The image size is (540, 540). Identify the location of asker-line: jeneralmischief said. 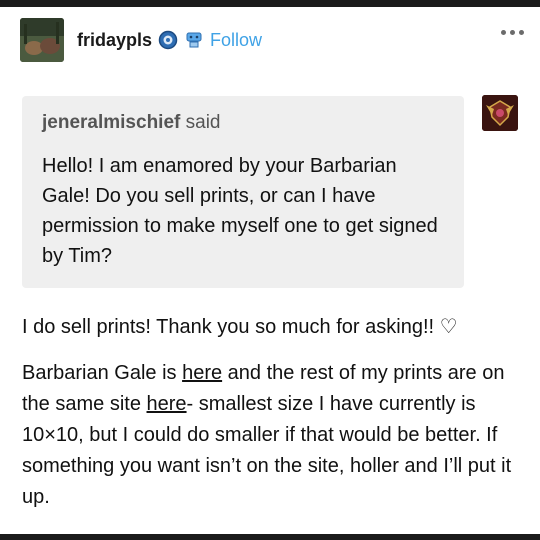
(131, 123).